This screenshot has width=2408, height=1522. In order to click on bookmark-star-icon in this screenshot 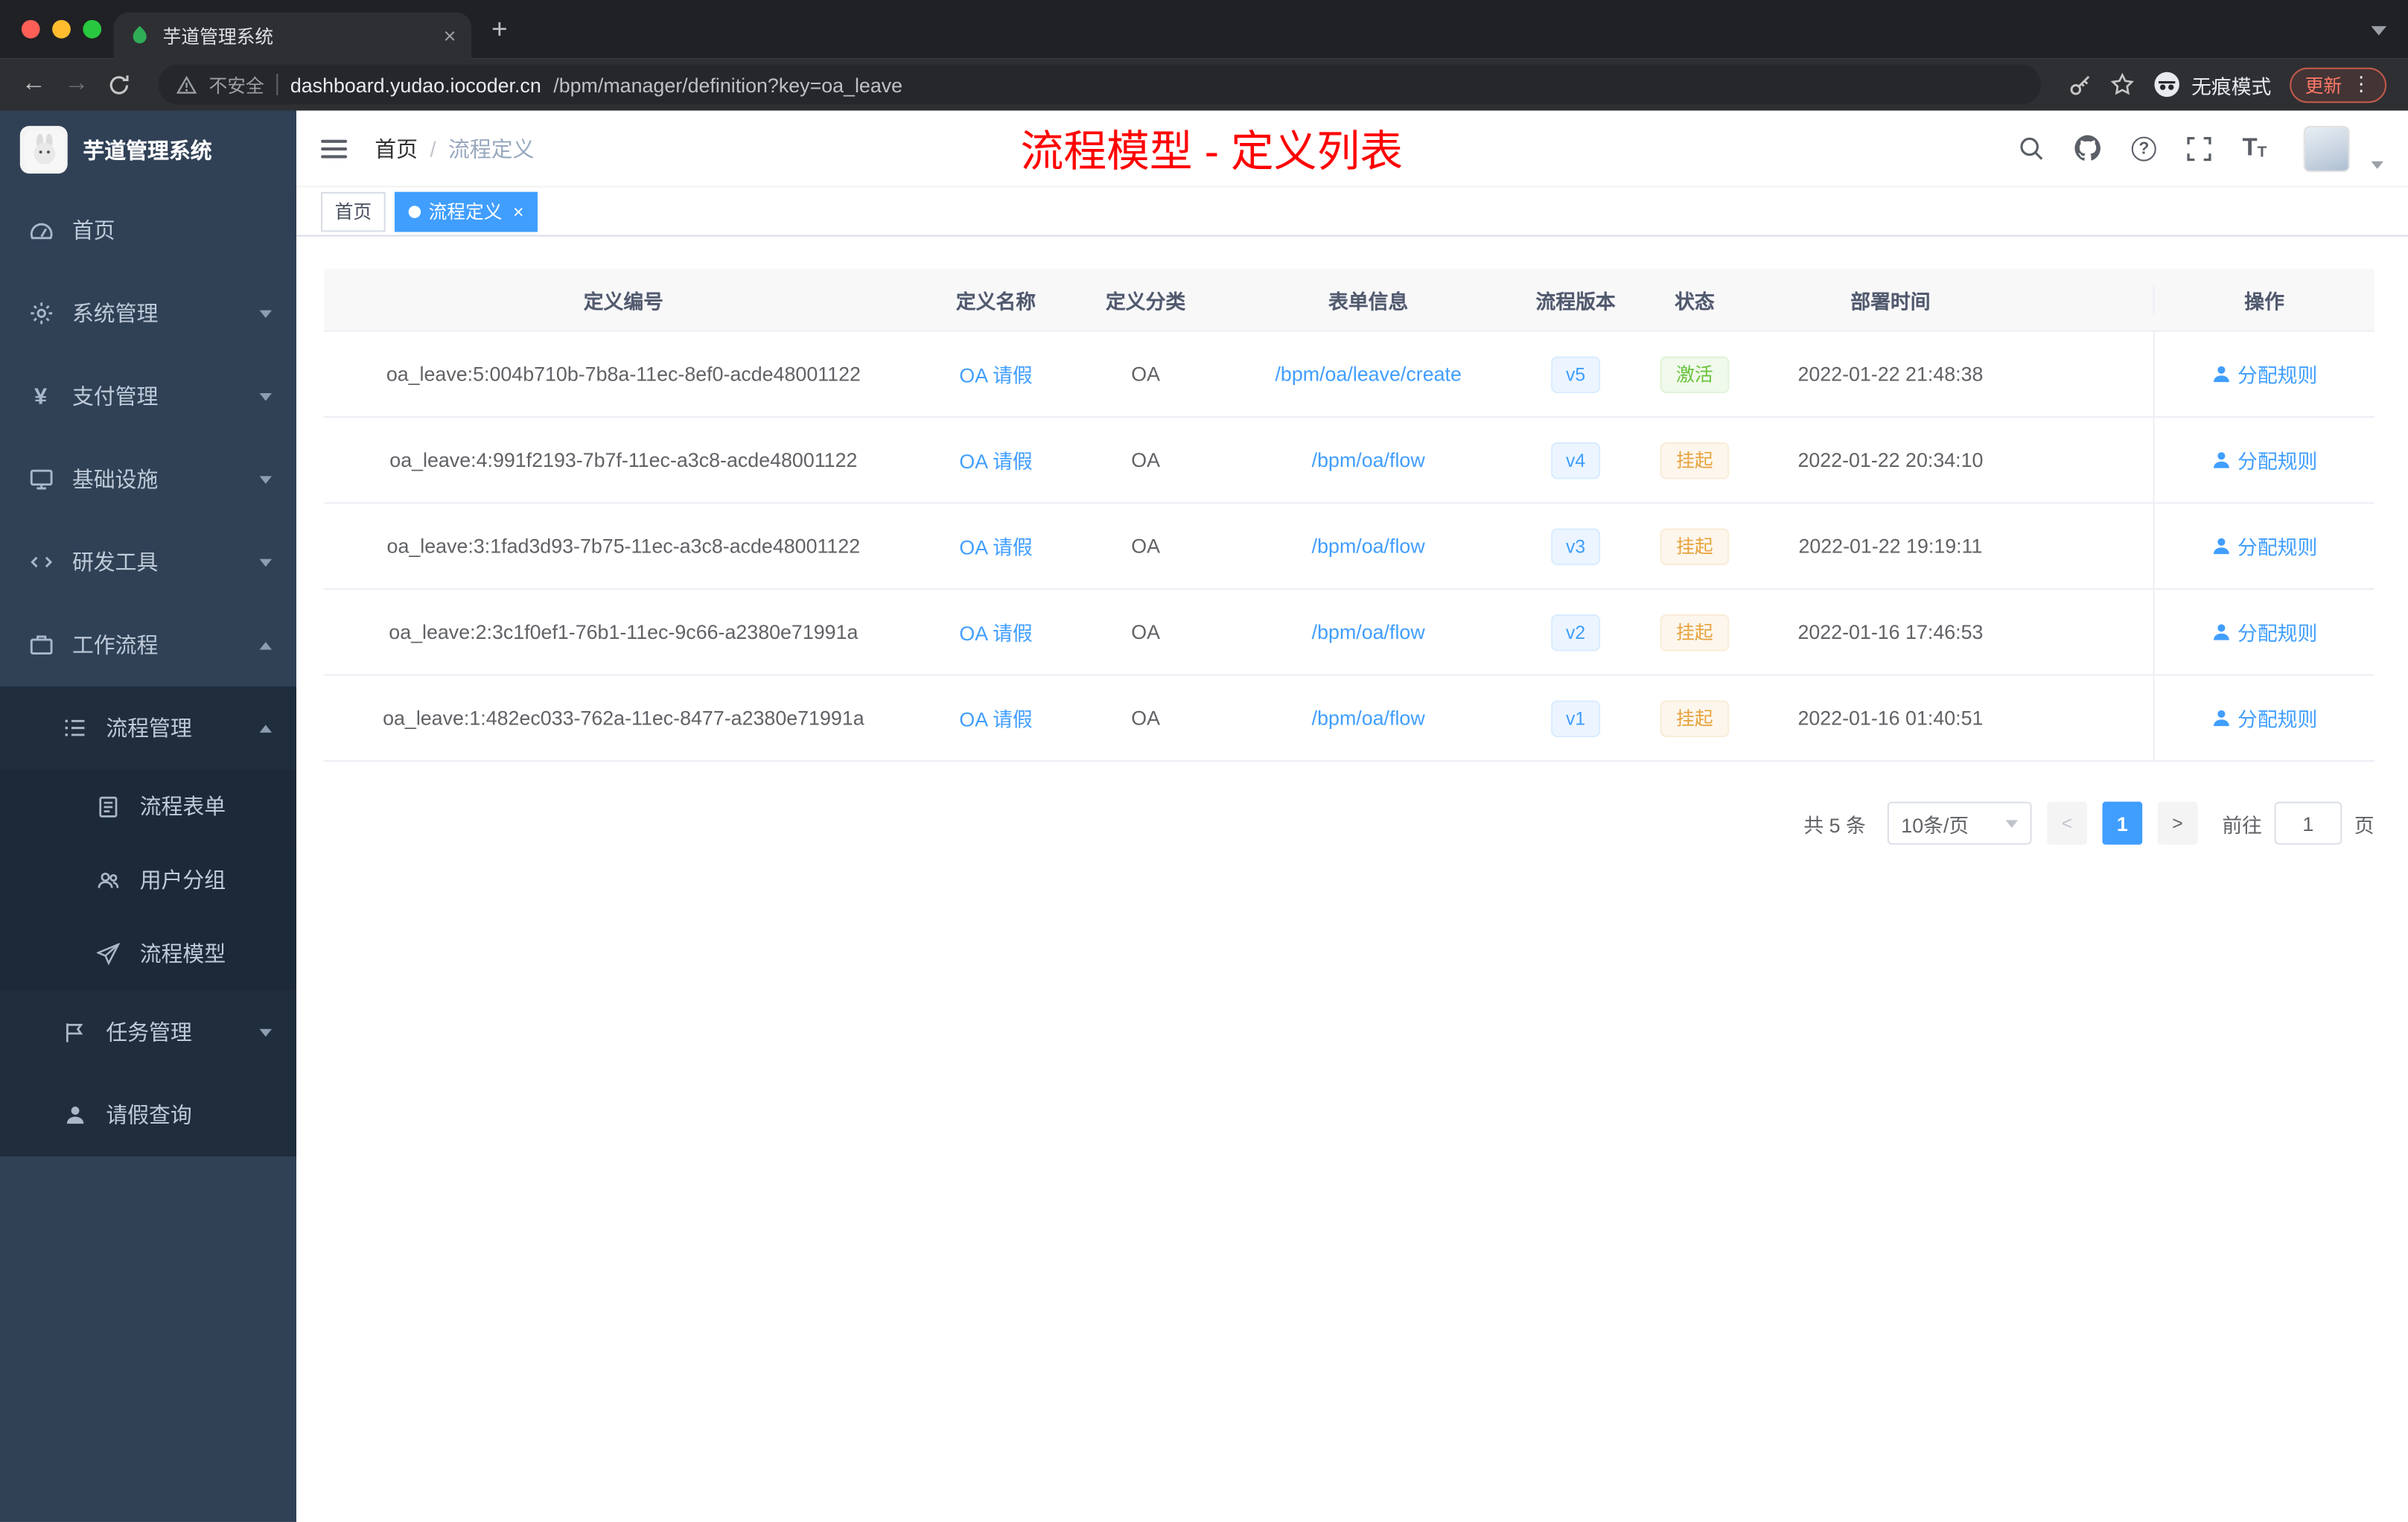, I will do `click(2122, 84)`.